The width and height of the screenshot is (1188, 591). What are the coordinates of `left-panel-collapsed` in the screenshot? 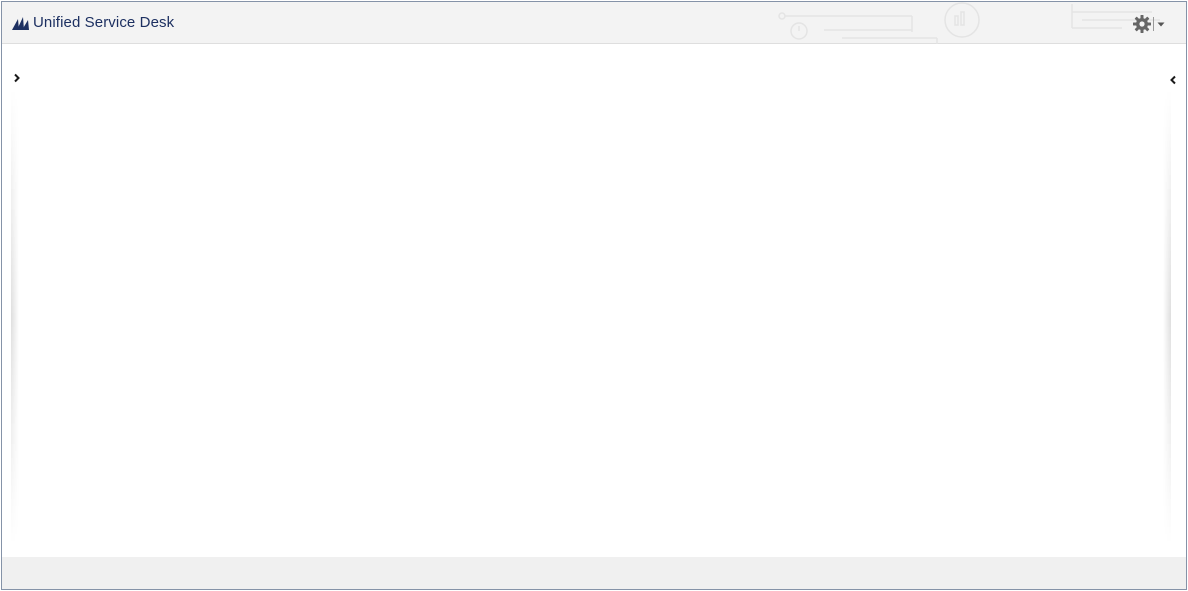 It's located at (14, 300).